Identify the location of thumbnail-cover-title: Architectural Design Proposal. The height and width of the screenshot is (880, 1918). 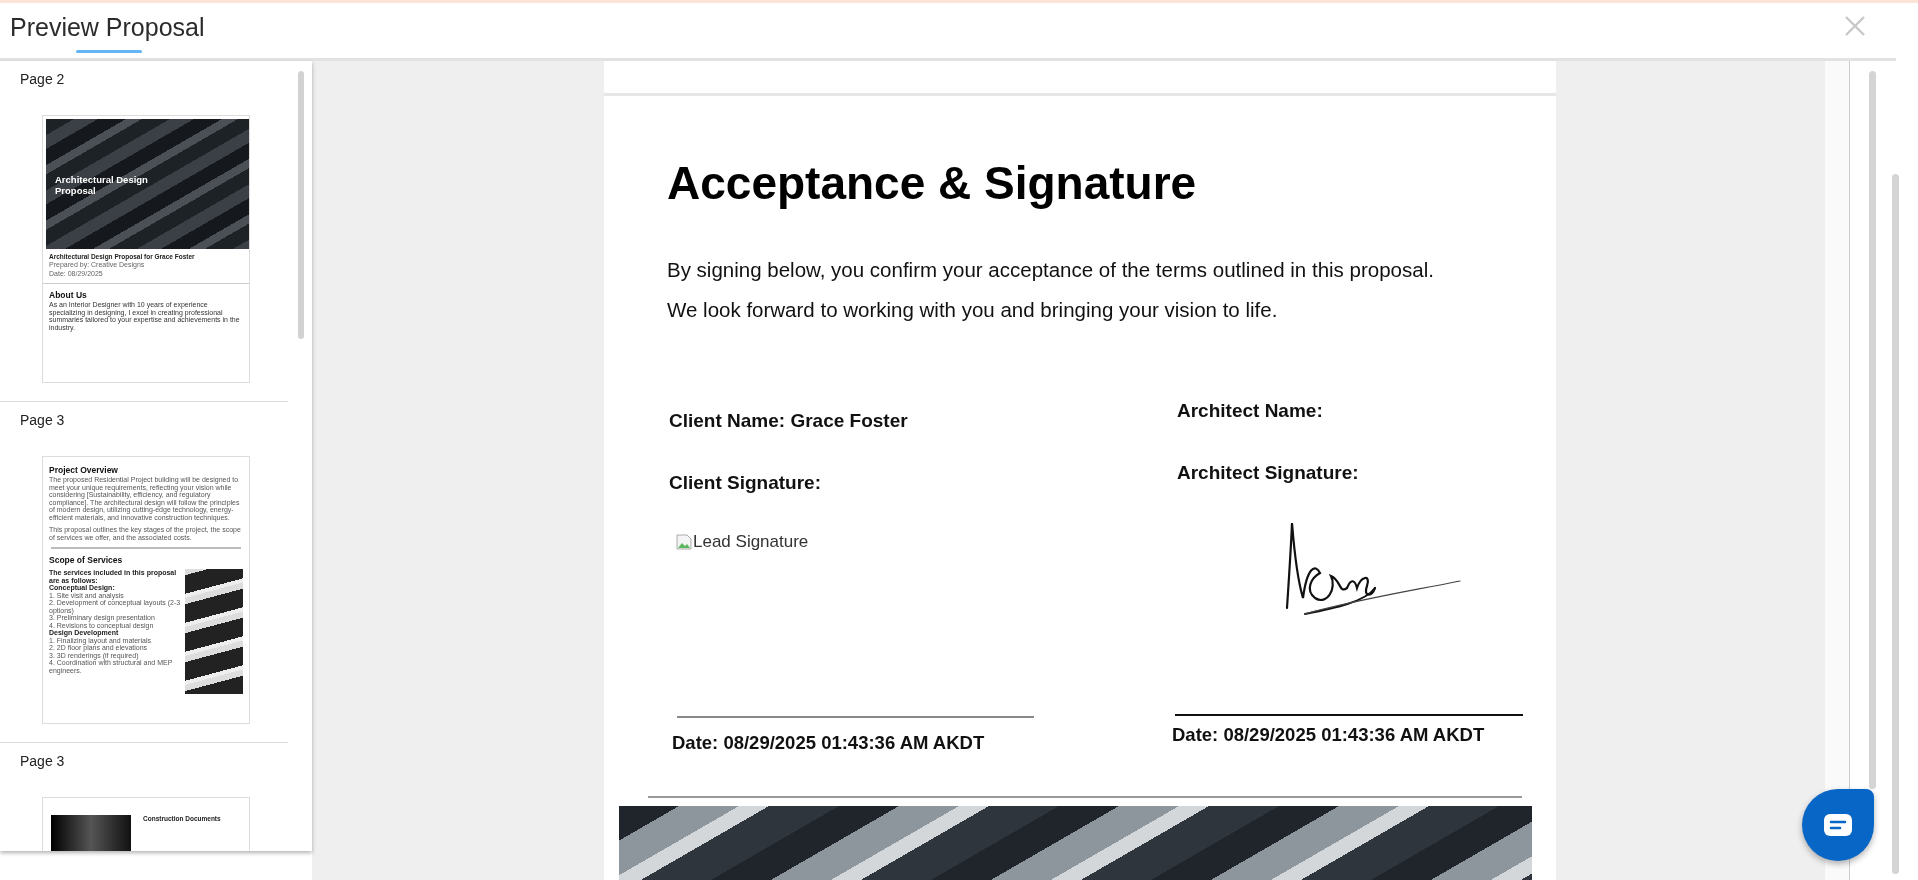
(102, 185).